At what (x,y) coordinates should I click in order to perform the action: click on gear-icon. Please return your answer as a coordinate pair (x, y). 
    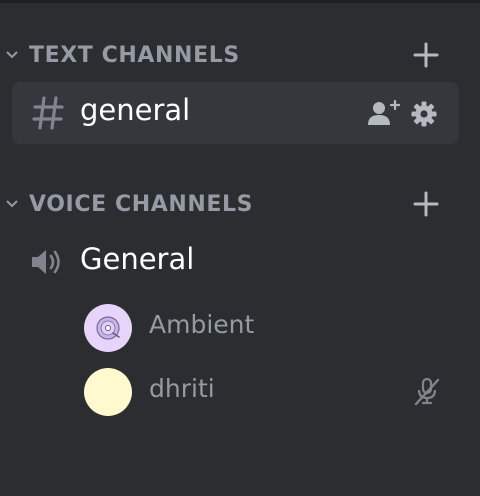
    Looking at the image, I should click on (424, 114).